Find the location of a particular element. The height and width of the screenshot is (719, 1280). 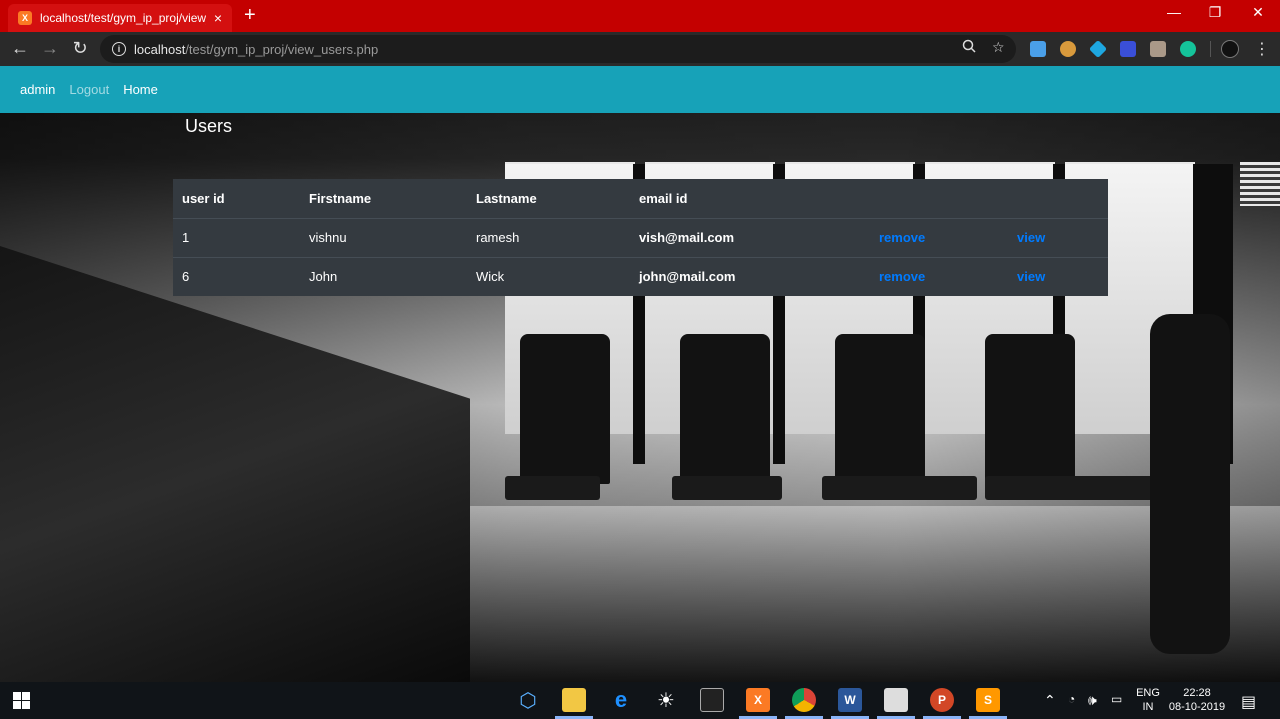

windows-start-icon is located at coordinates (21, 700).